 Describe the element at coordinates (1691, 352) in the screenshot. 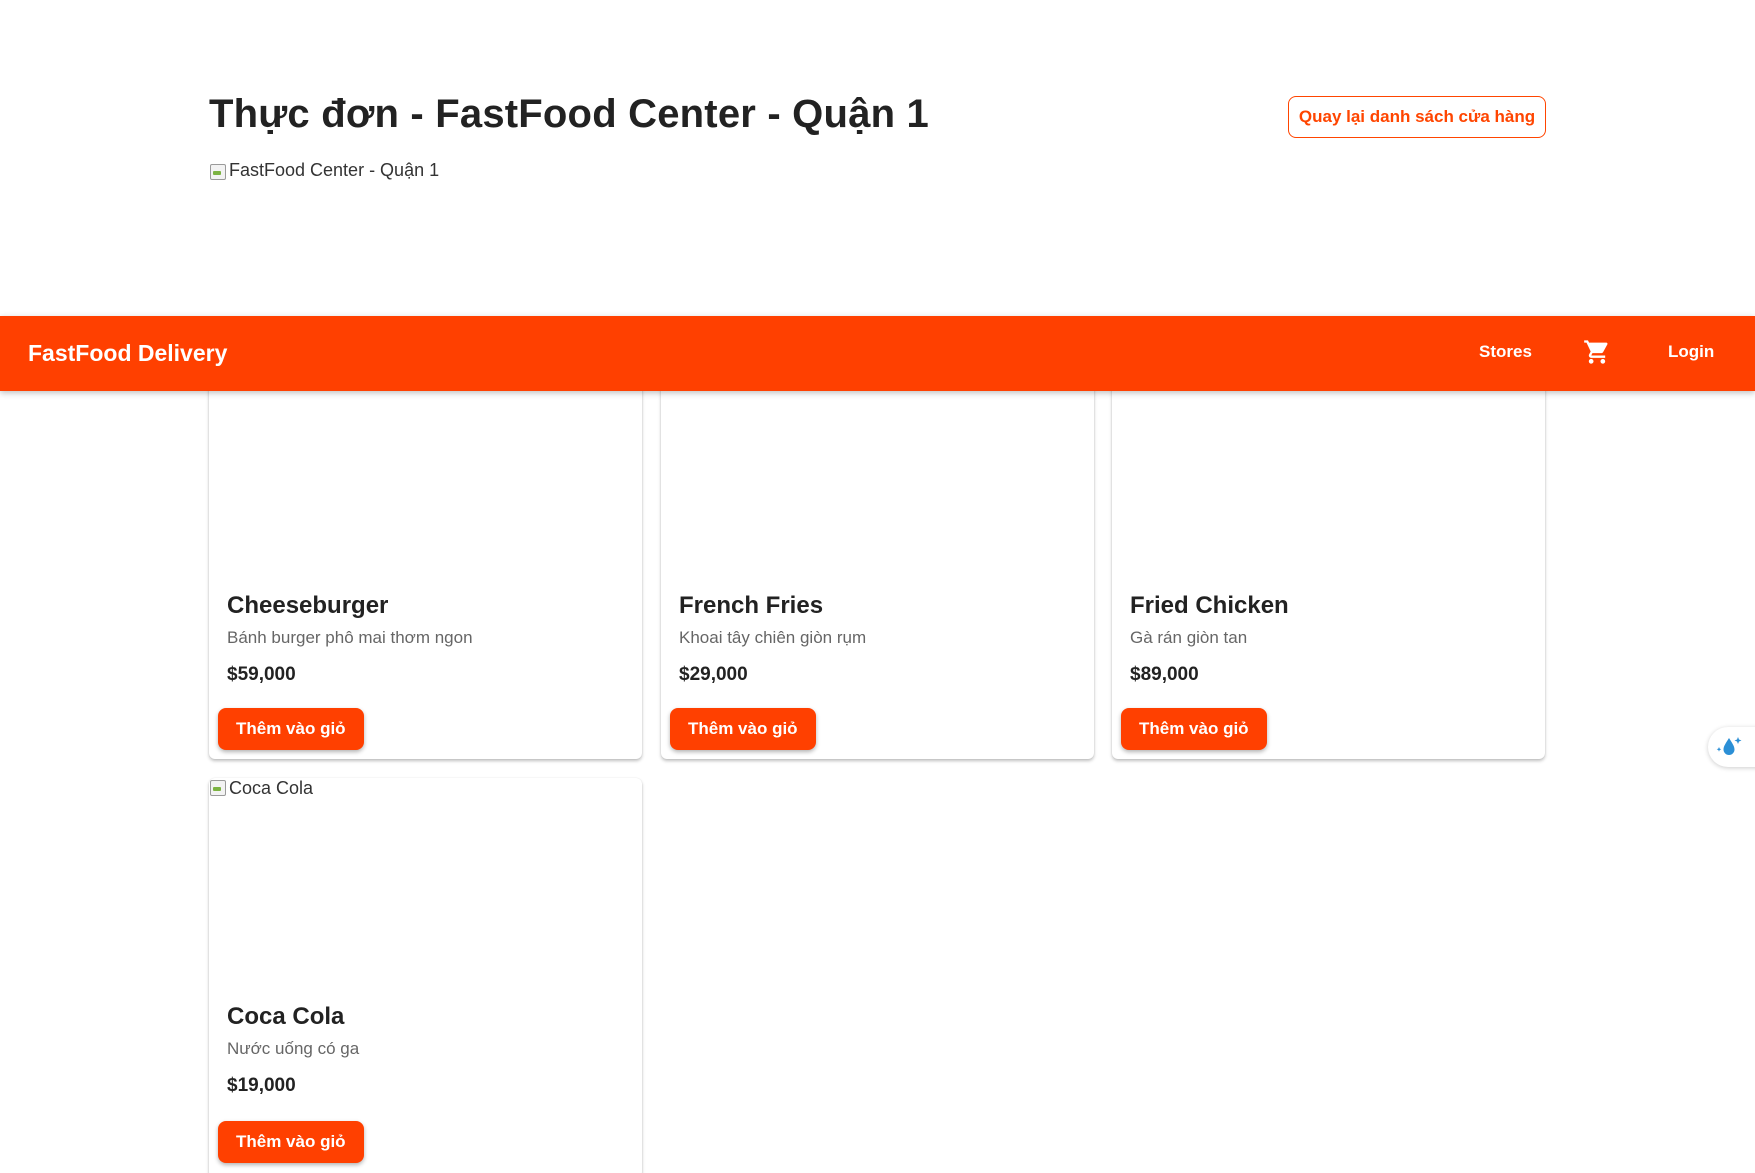

I see `nav-login-link: Login` at that location.